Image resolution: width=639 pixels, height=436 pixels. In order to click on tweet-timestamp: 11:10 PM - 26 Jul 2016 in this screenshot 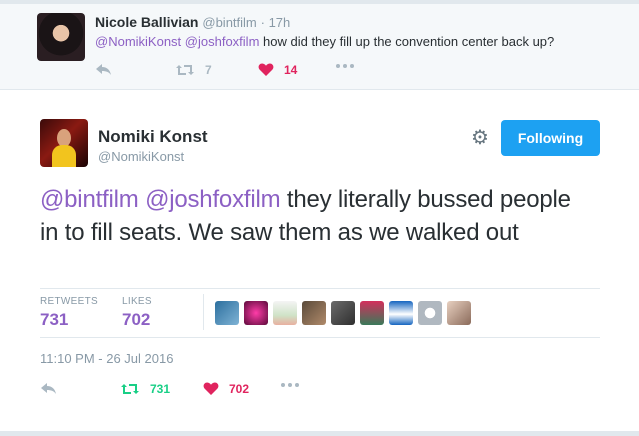, I will do `click(106, 358)`.